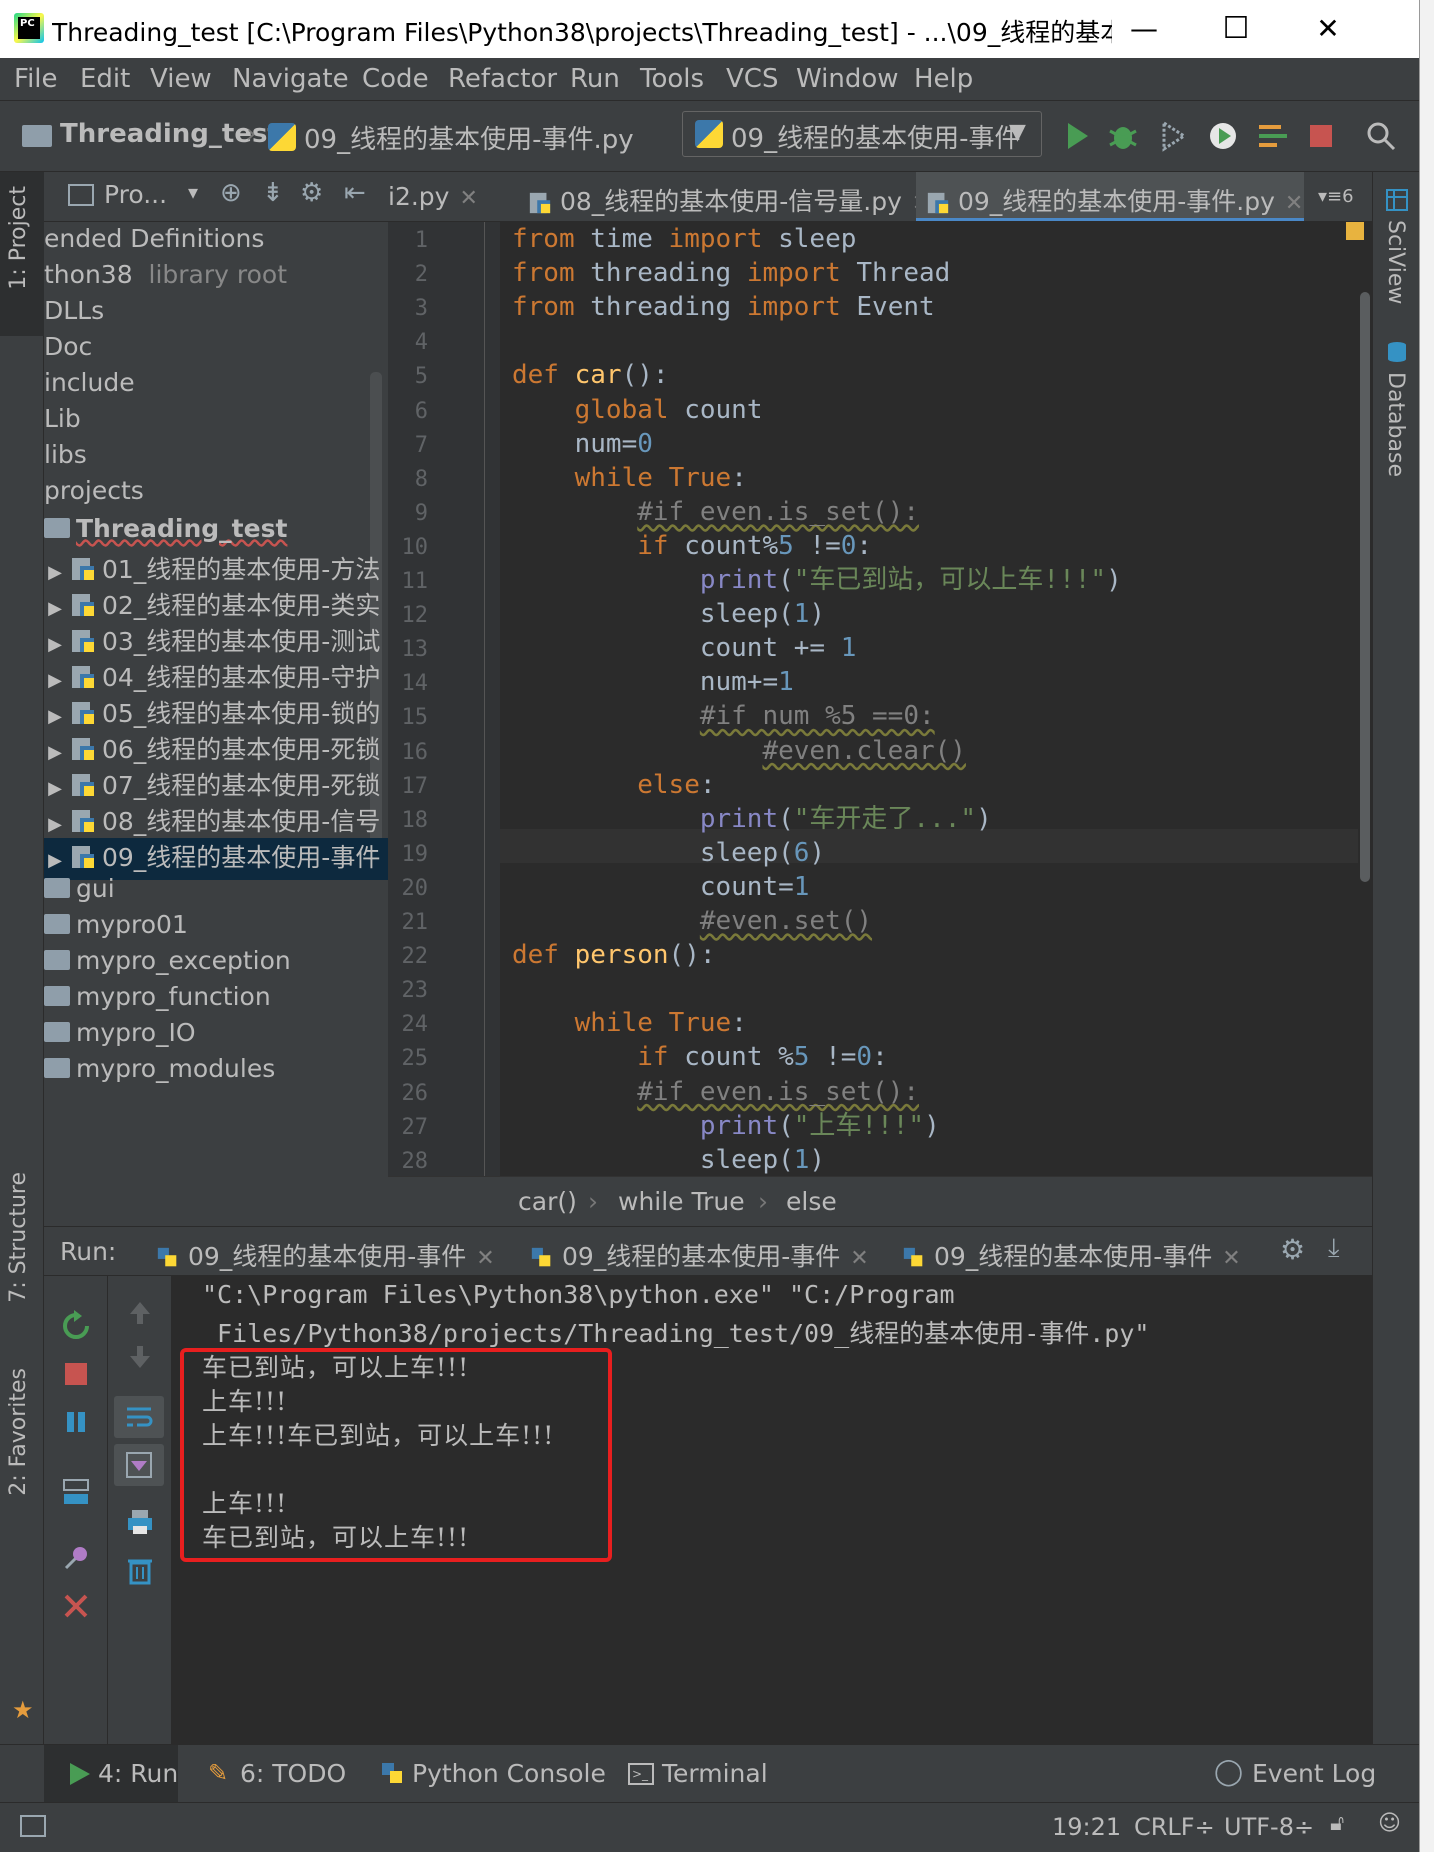 The width and height of the screenshot is (1434, 1852). What do you see at coordinates (847, 79) in the screenshot?
I see `menu-window: Window` at bounding box center [847, 79].